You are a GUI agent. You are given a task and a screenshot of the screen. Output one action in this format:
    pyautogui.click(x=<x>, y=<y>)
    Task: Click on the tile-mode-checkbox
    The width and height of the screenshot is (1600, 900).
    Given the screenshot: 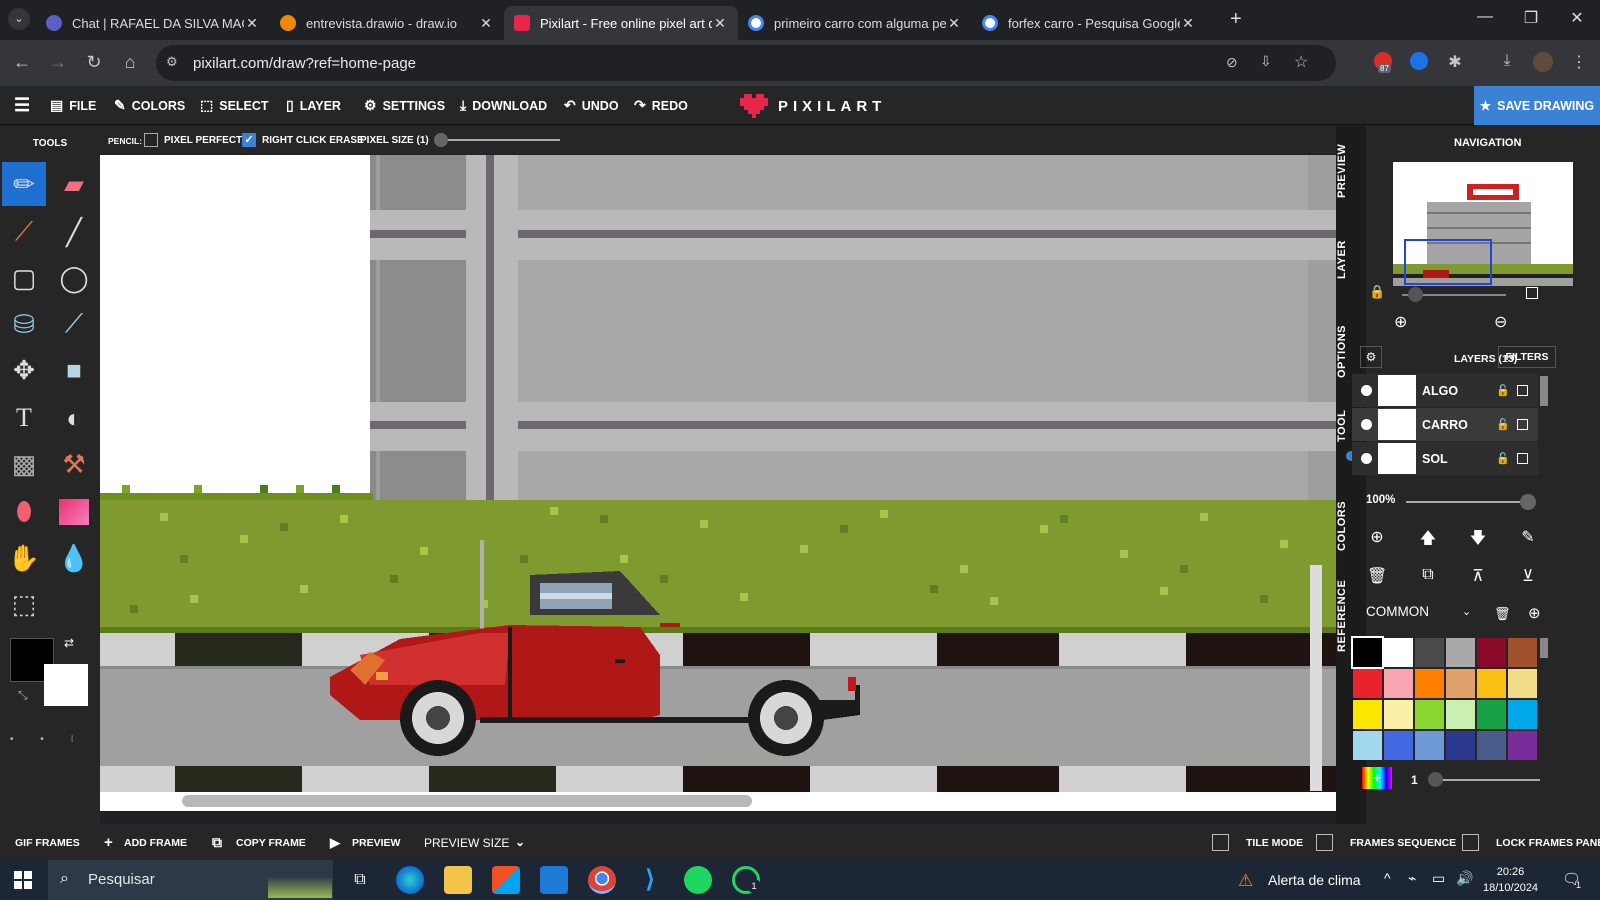 What is the action you would take?
    pyautogui.click(x=1220, y=842)
    